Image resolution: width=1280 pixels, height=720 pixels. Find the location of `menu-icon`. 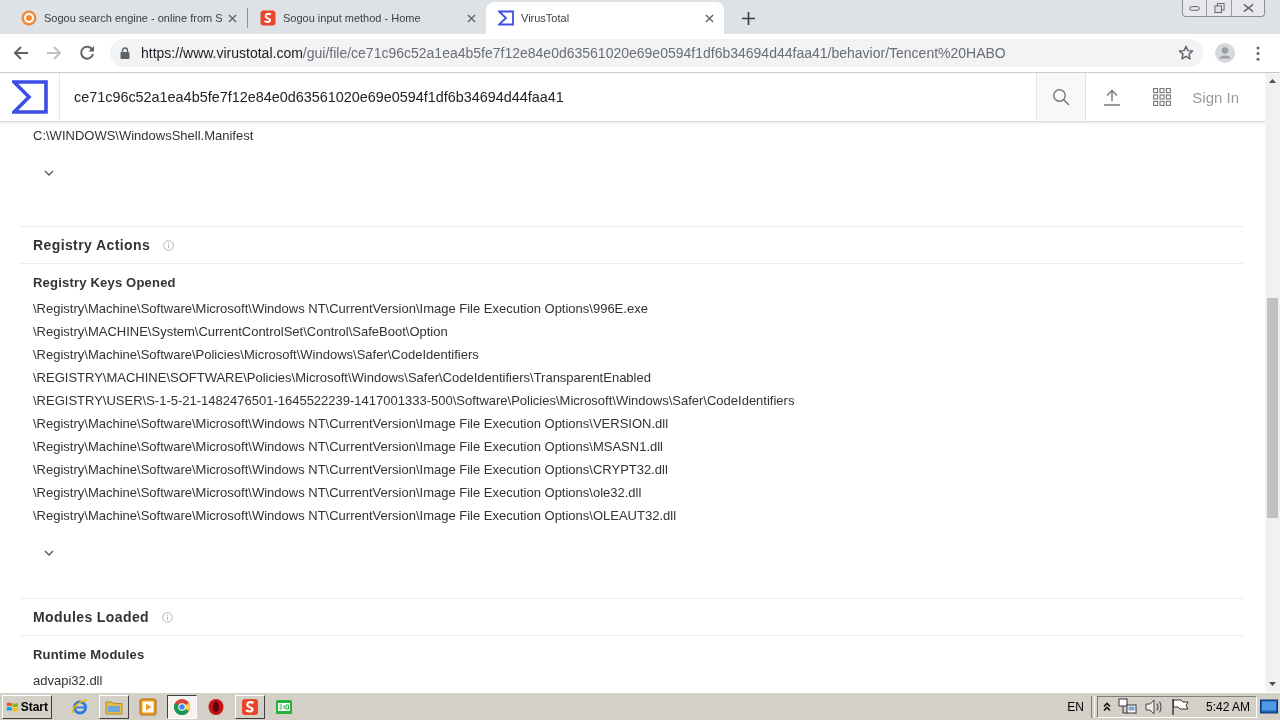

menu-icon is located at coordinates (1258, 53).